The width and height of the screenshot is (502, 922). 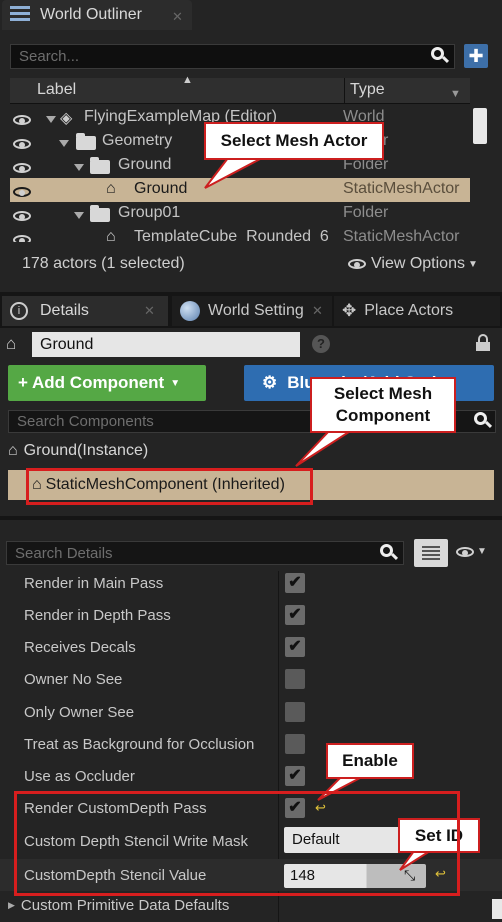 What do you see at coordinates (367, 90) in the screenshot?
I see `column-type: Type` at bounding box center [367, 90].